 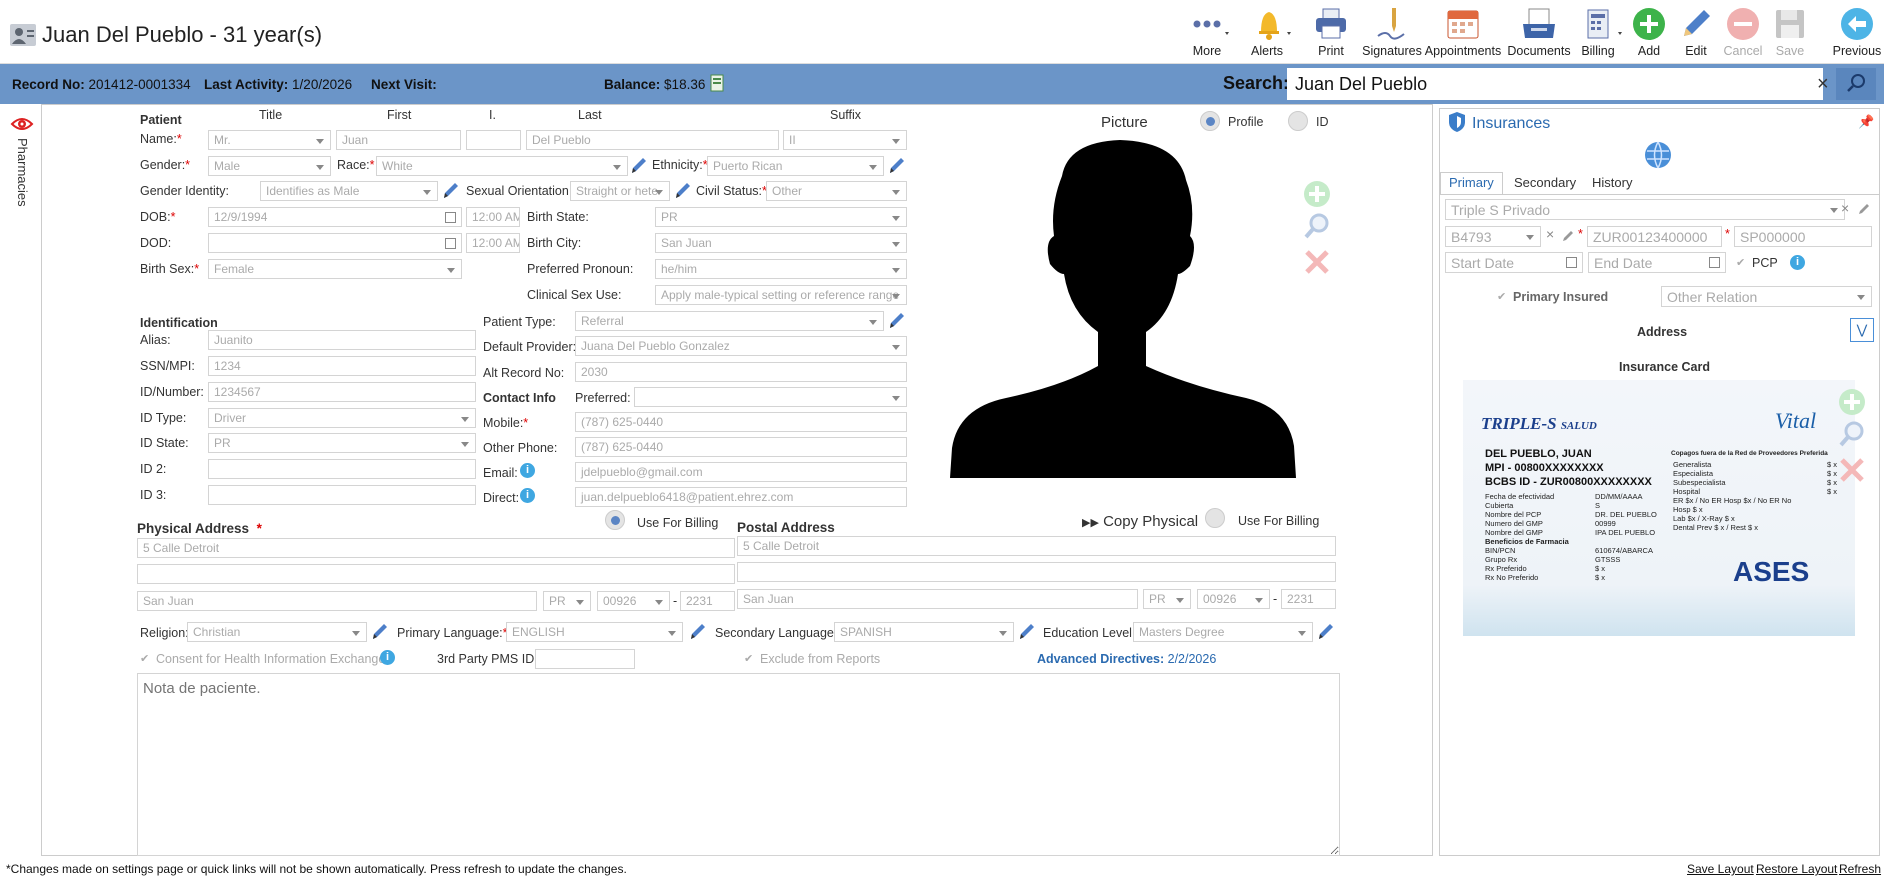 I want to click on pharmacies-tab: Pharmacies, so click(x=20, y=183).